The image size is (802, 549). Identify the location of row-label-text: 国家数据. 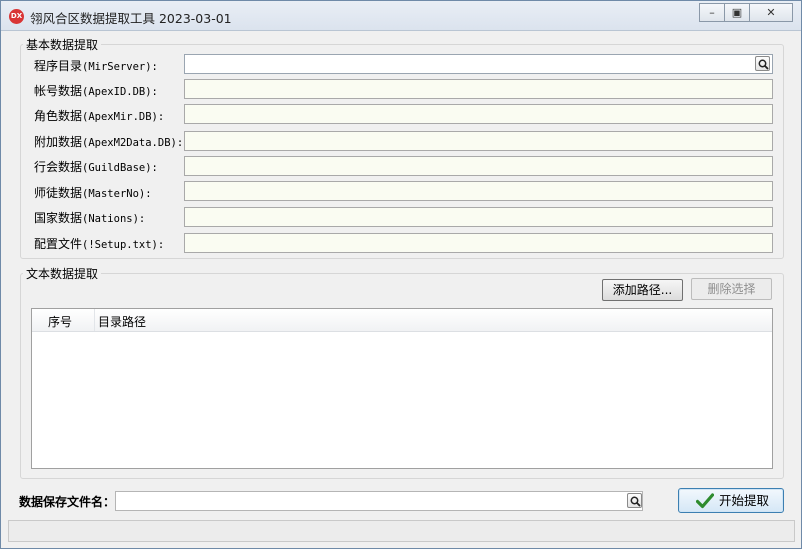
(58, 218).